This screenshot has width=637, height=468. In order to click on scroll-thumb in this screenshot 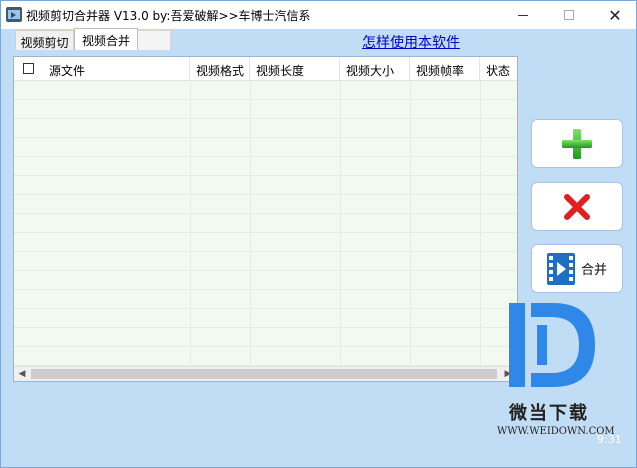, I will do `click(264, 374)`.